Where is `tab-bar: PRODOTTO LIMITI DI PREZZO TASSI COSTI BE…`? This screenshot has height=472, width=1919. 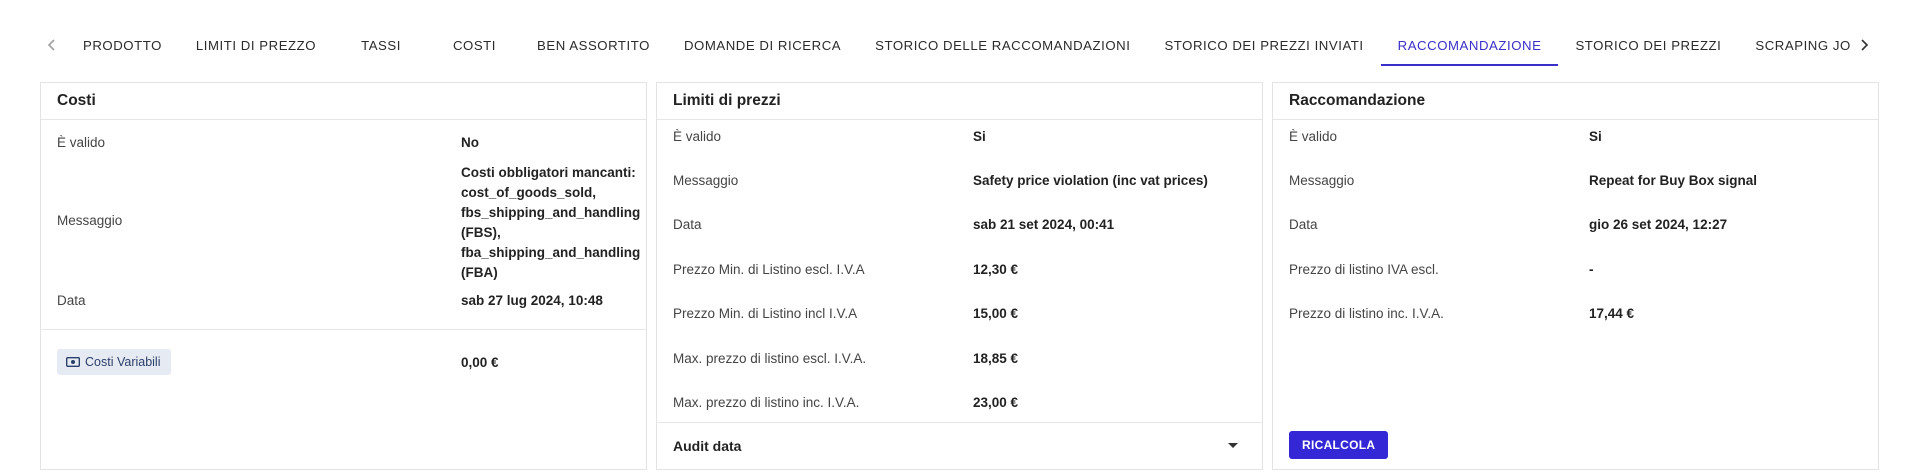 tab-bar: PRODOTTO LIMITI DI PREZZO TASSI COSTI BE… is located at coordinates (958, 45).